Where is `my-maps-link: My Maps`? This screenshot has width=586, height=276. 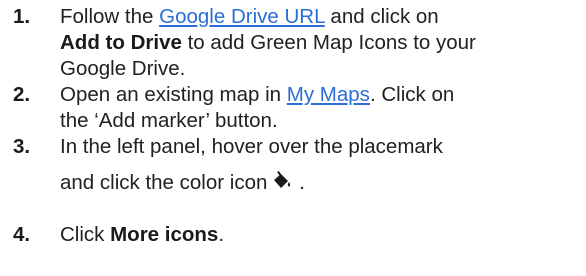 my-maps-link: My Maps is located at coordinates (328, 94).